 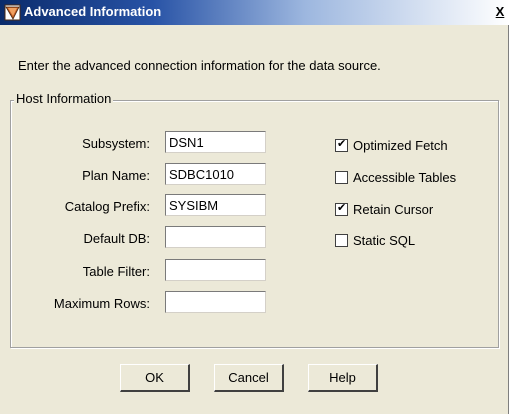 I want to click on cancel-mnemonic: C, so click(x=233, y=377).